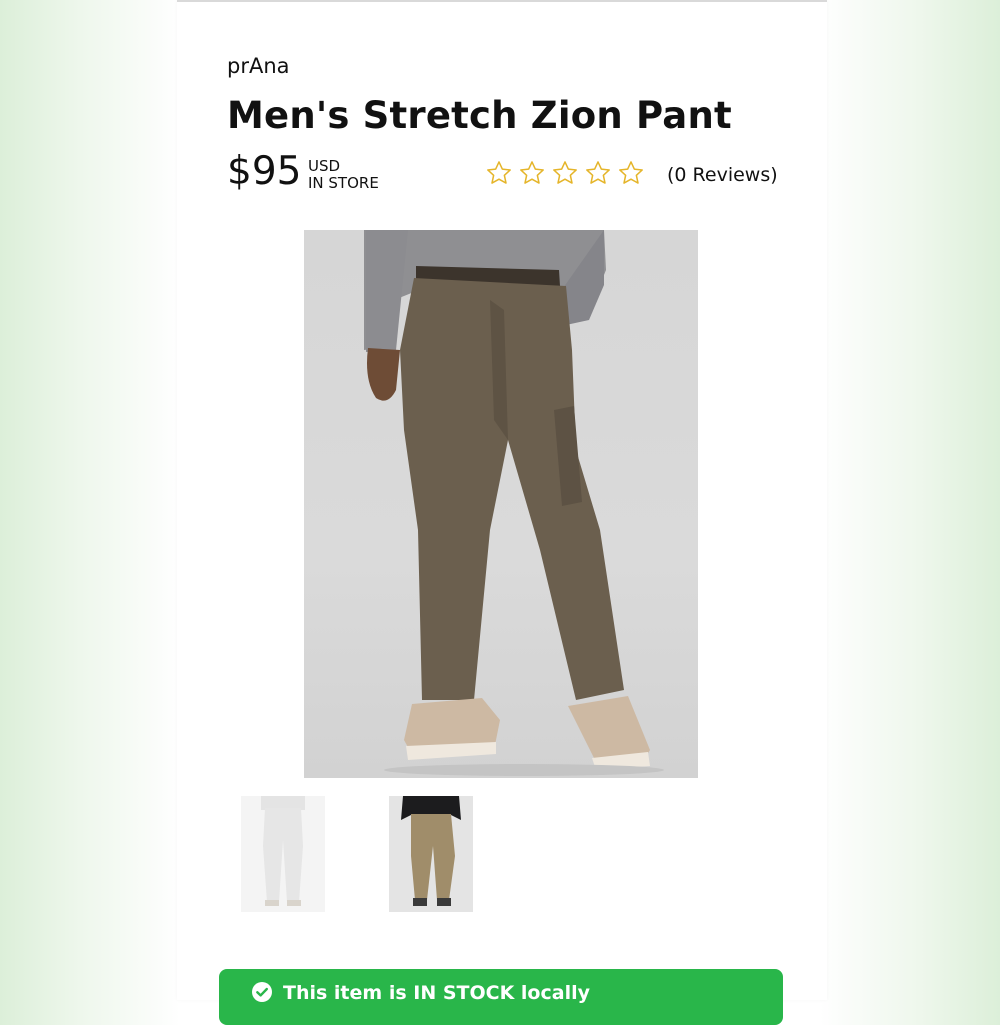  I want to click on thumbnail-white-pants, so click(283, 854).